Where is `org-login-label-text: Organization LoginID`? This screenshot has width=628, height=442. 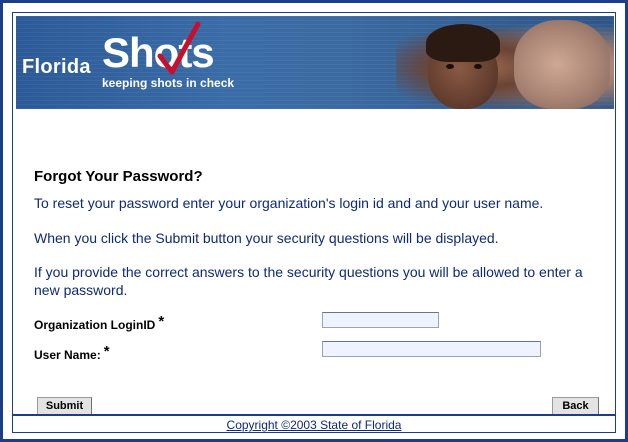 org-login-label-text: Organization LoginID is located at coordinates (95, 325).